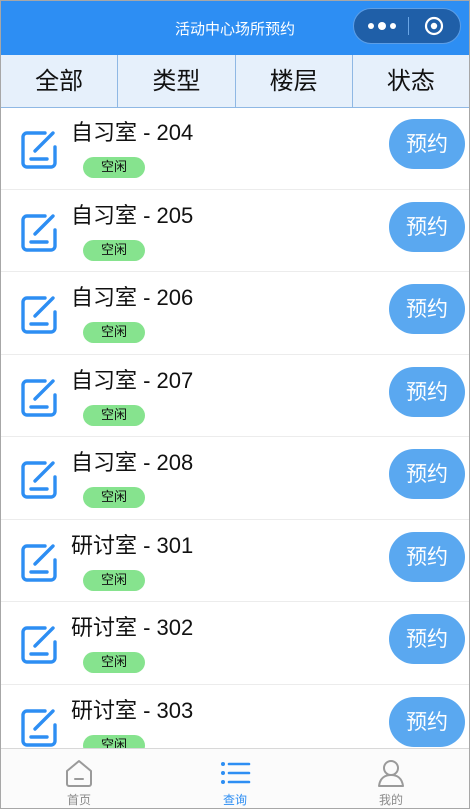 This screenshot has width=470, height=809. Describe the element at coordinates (177, 81) in the screenshot. I see `filter-type-tab: 类型` at that location.